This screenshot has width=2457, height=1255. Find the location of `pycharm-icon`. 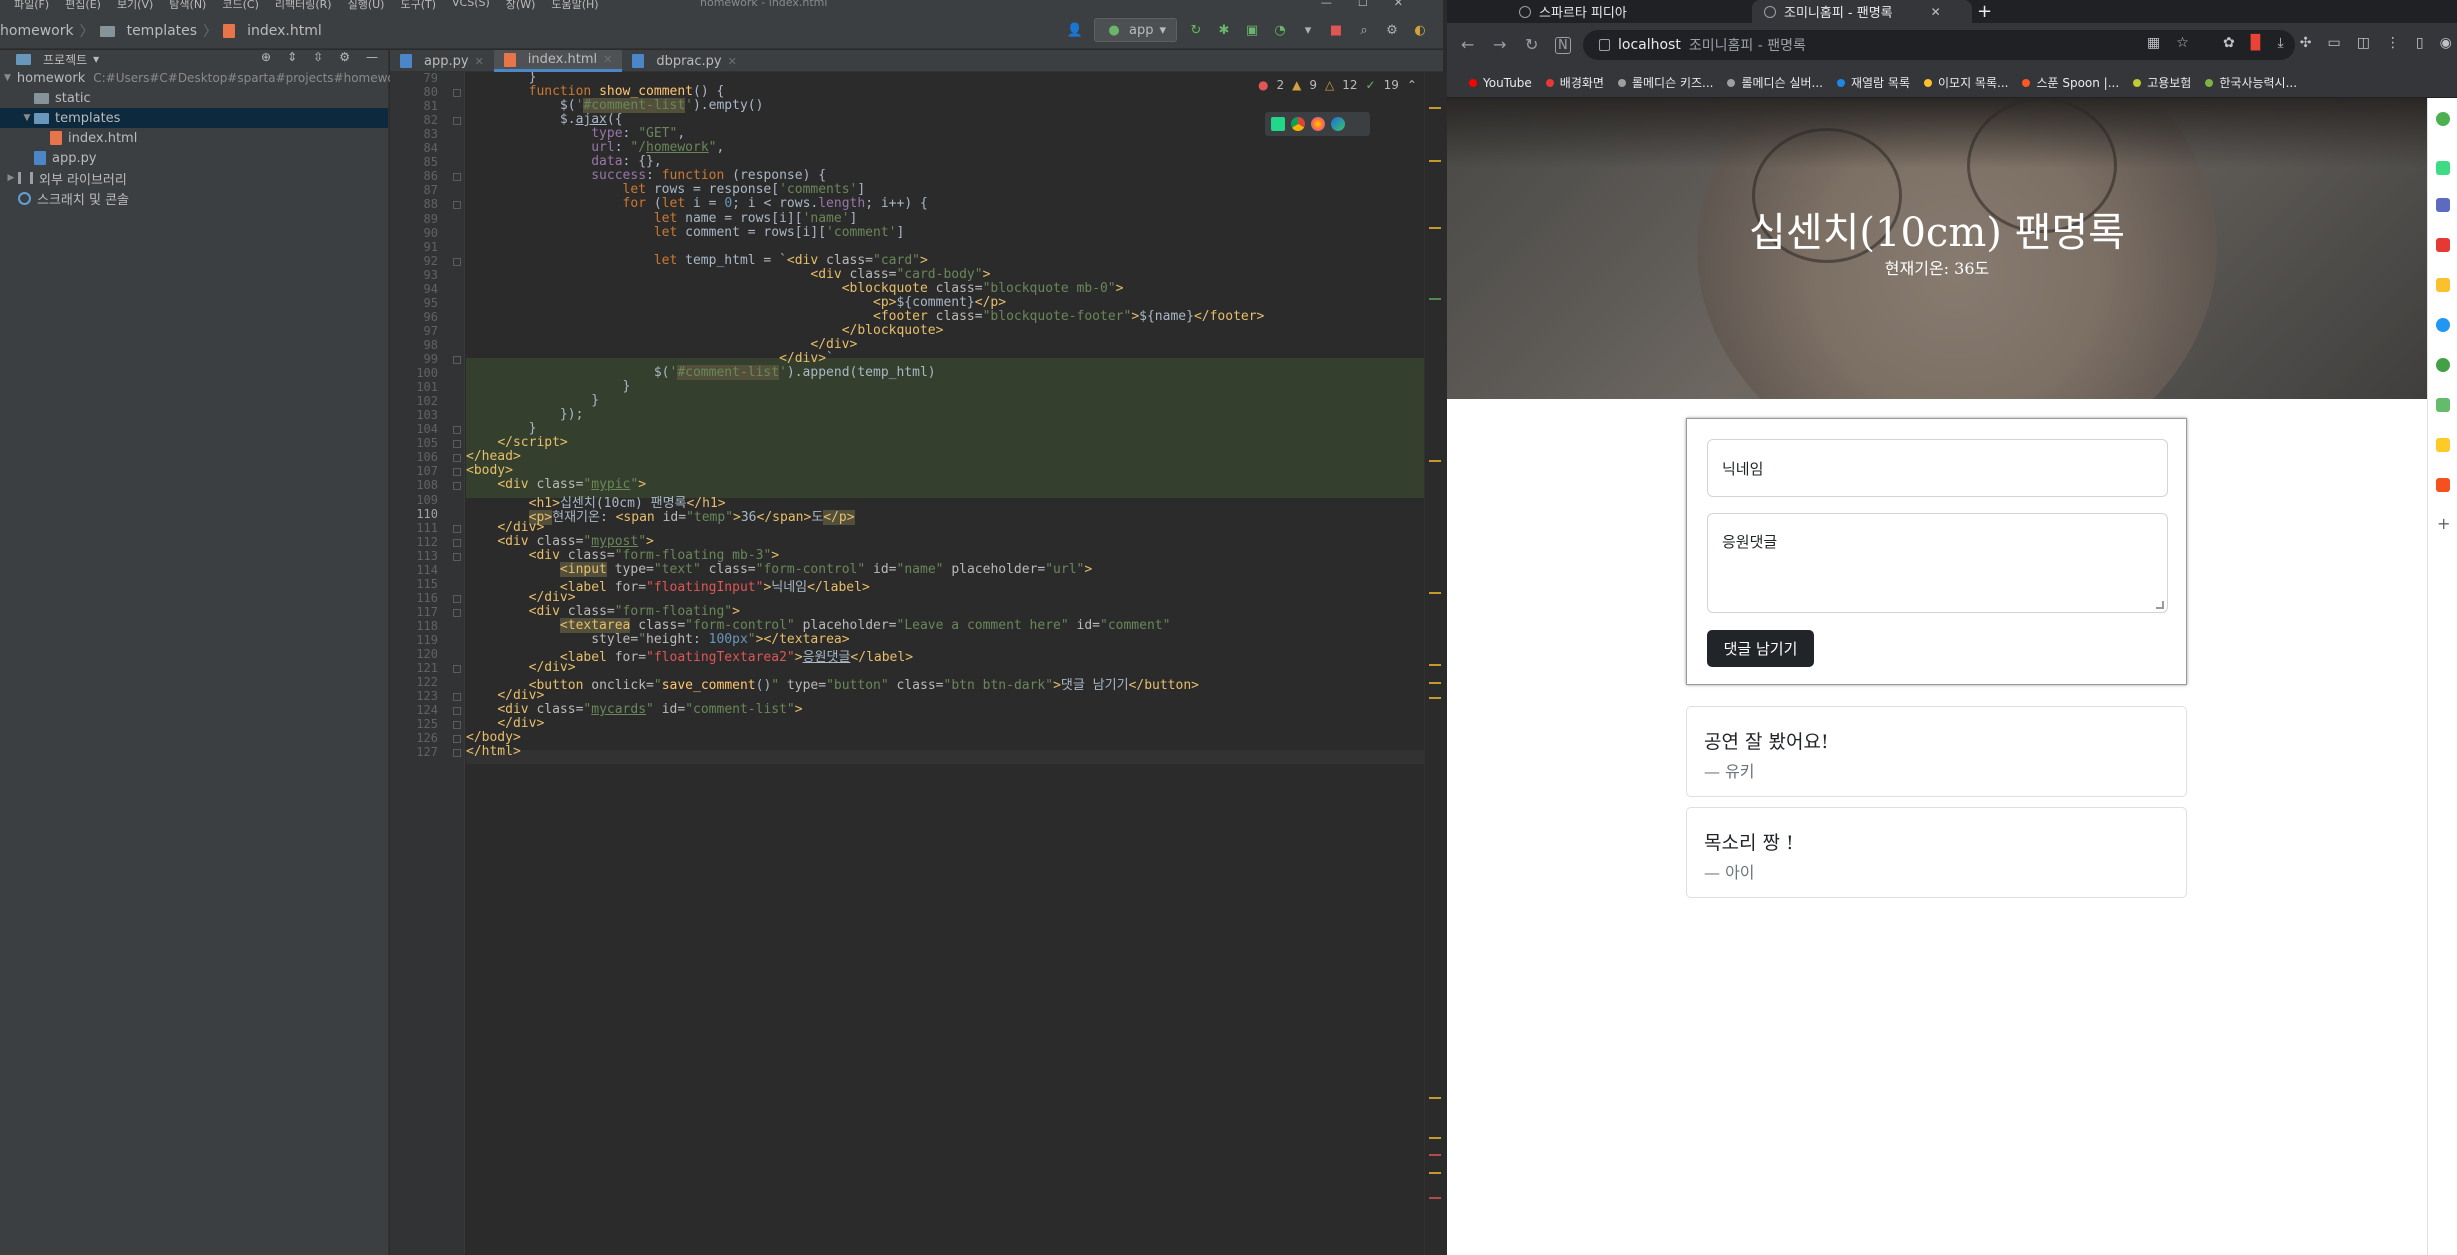

pycharm-icon is located at coordinates (1278, 124).